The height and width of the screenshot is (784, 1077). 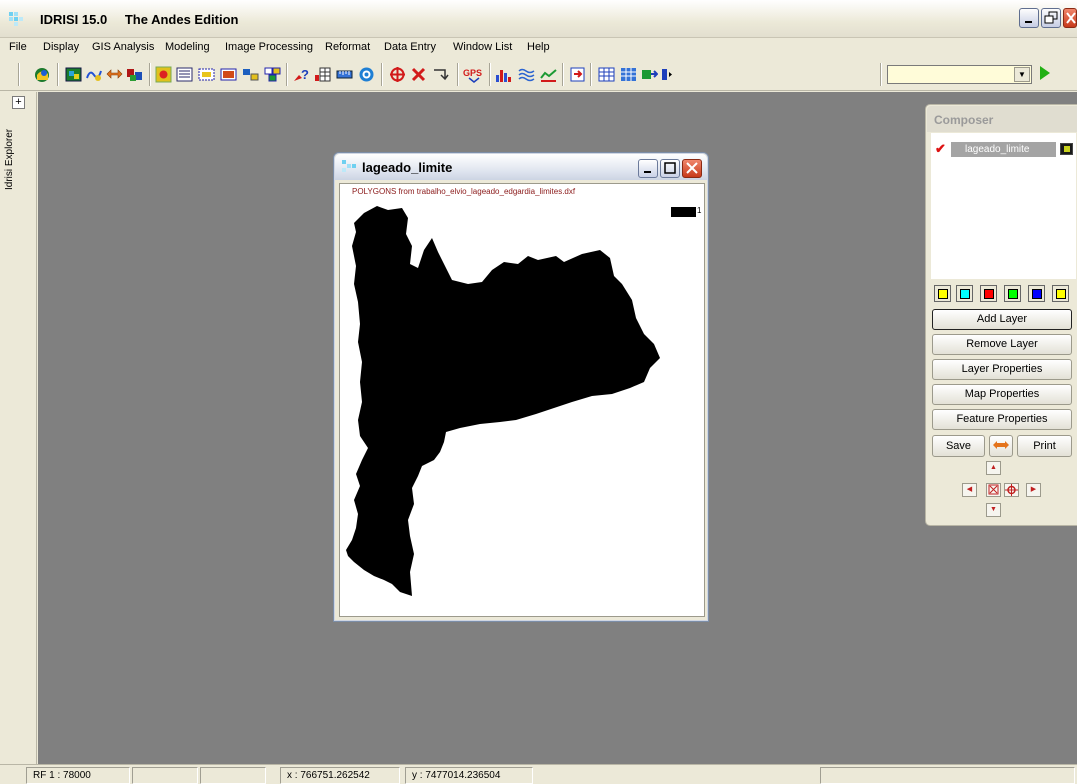 I want to click on map-maximize-button, so click(x=670, y=168).